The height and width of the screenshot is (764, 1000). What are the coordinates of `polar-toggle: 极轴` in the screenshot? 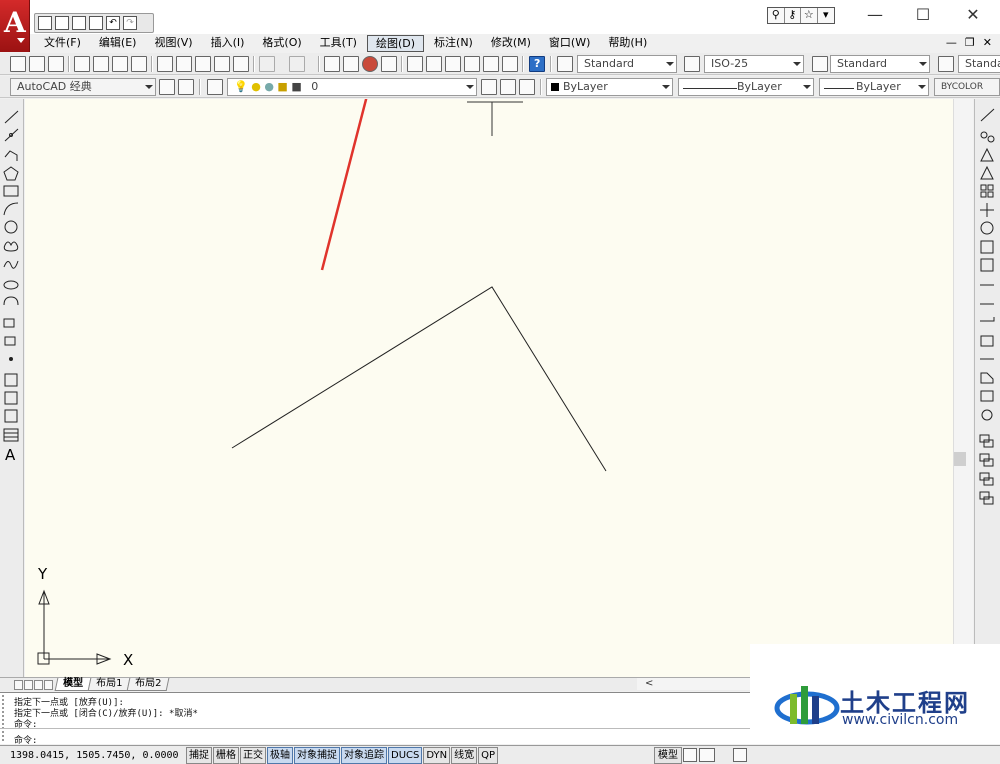 It's located at (280, 755).